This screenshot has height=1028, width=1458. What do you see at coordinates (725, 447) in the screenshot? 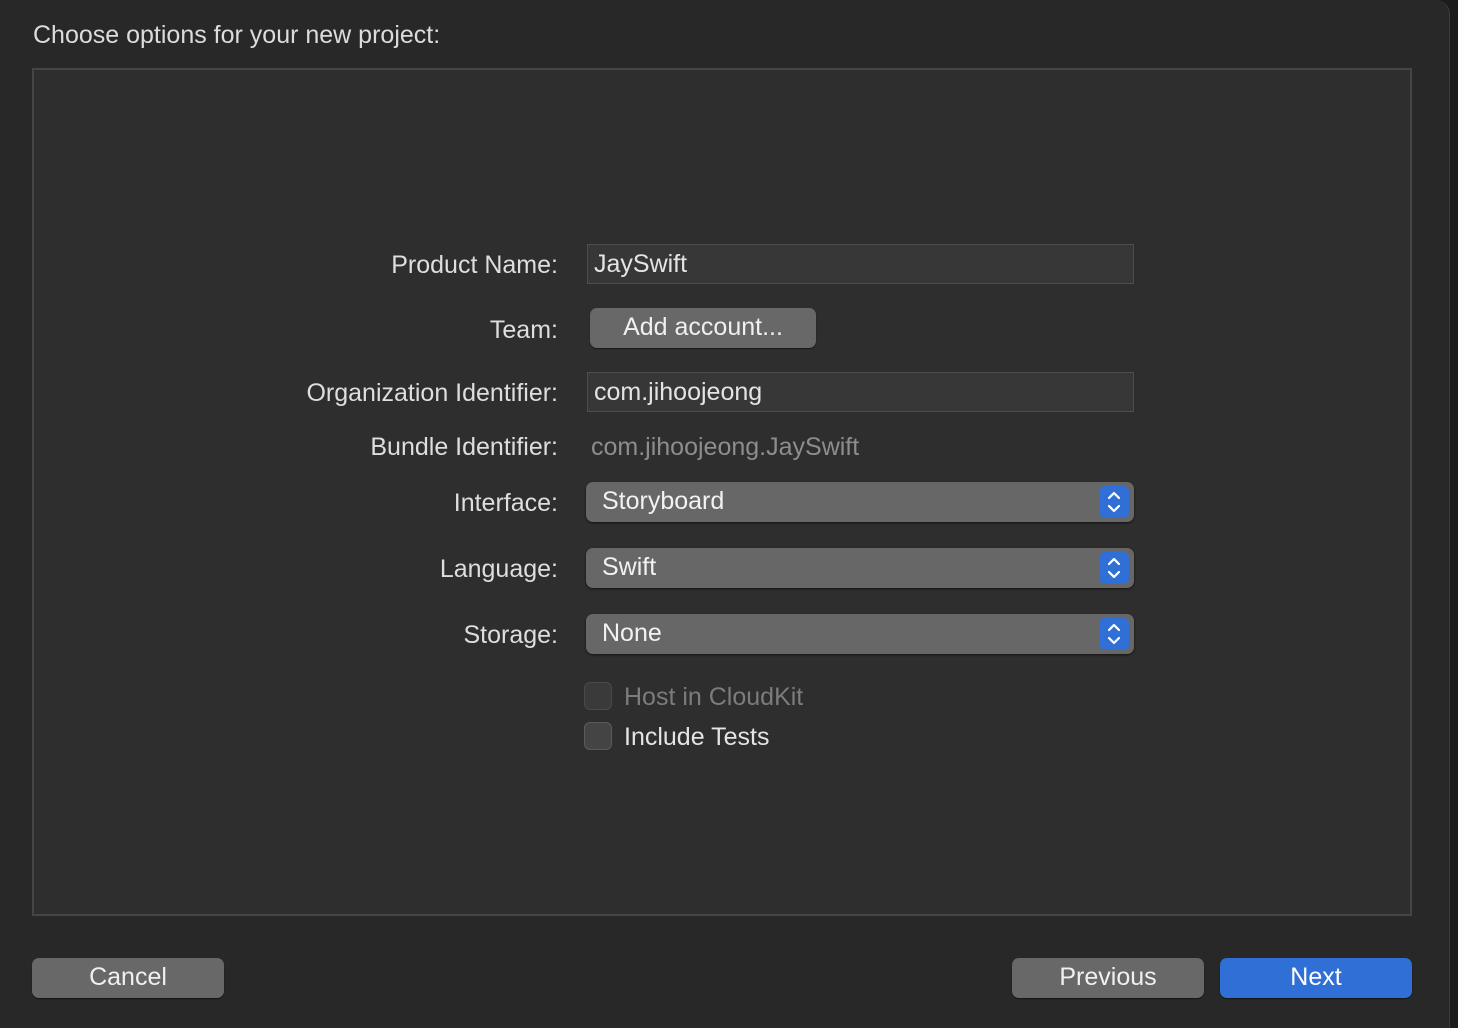
I see `bundle-identifier-value: com.jihoojeong.JaySwift` at bounding box center [725, 447].